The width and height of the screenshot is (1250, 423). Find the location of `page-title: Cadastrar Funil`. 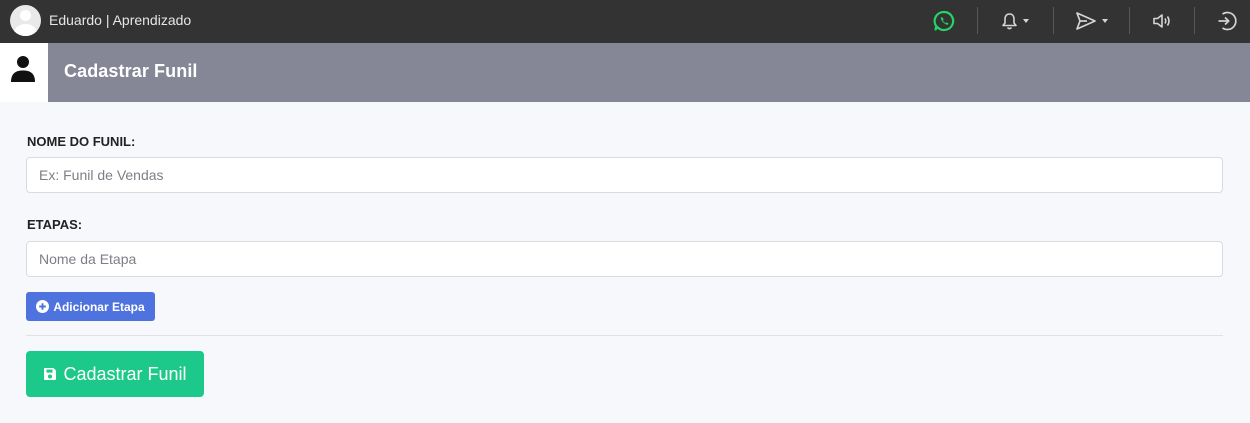

page-title: Cadastrar Funil is located at coordinates (131, 71).